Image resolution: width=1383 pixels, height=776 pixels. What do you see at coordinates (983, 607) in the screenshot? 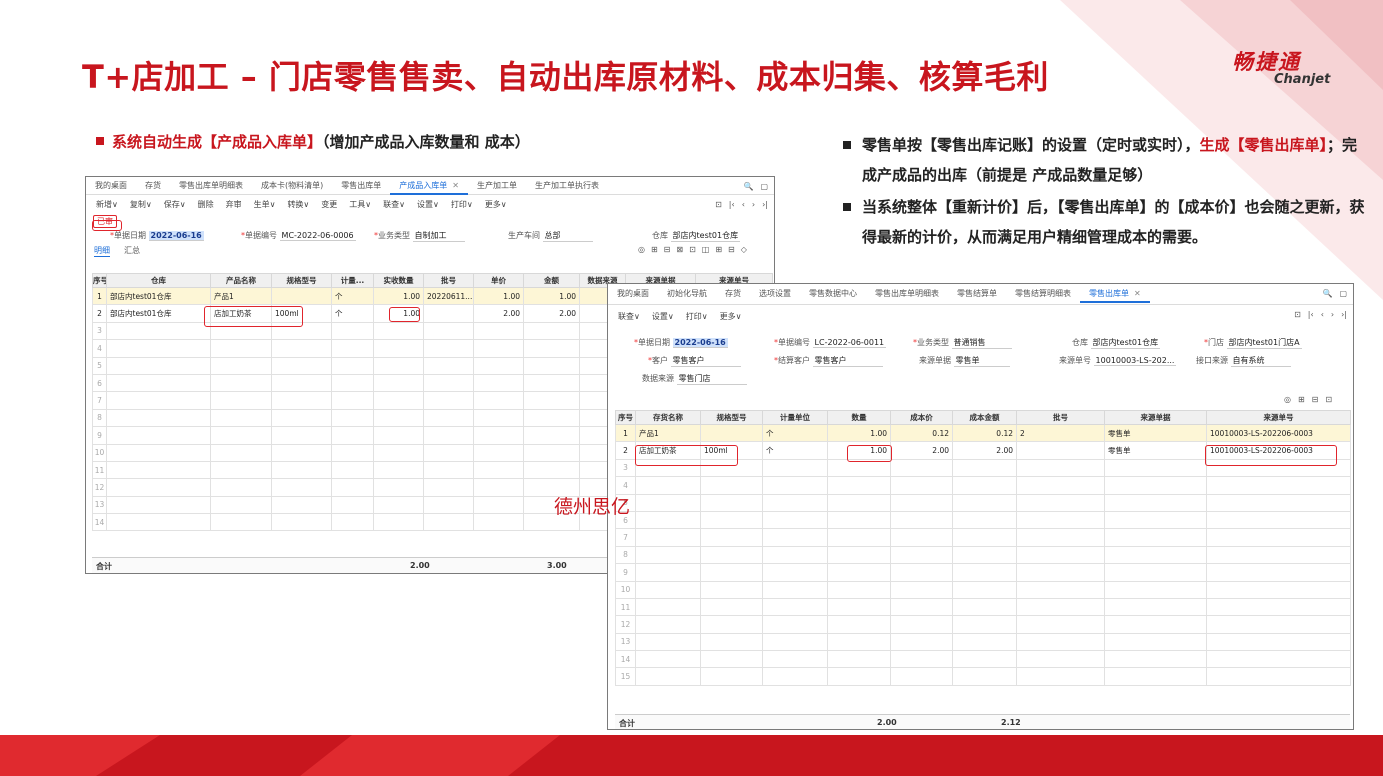
I see `table-row-empty: 11` at bounding box center [983, 607].